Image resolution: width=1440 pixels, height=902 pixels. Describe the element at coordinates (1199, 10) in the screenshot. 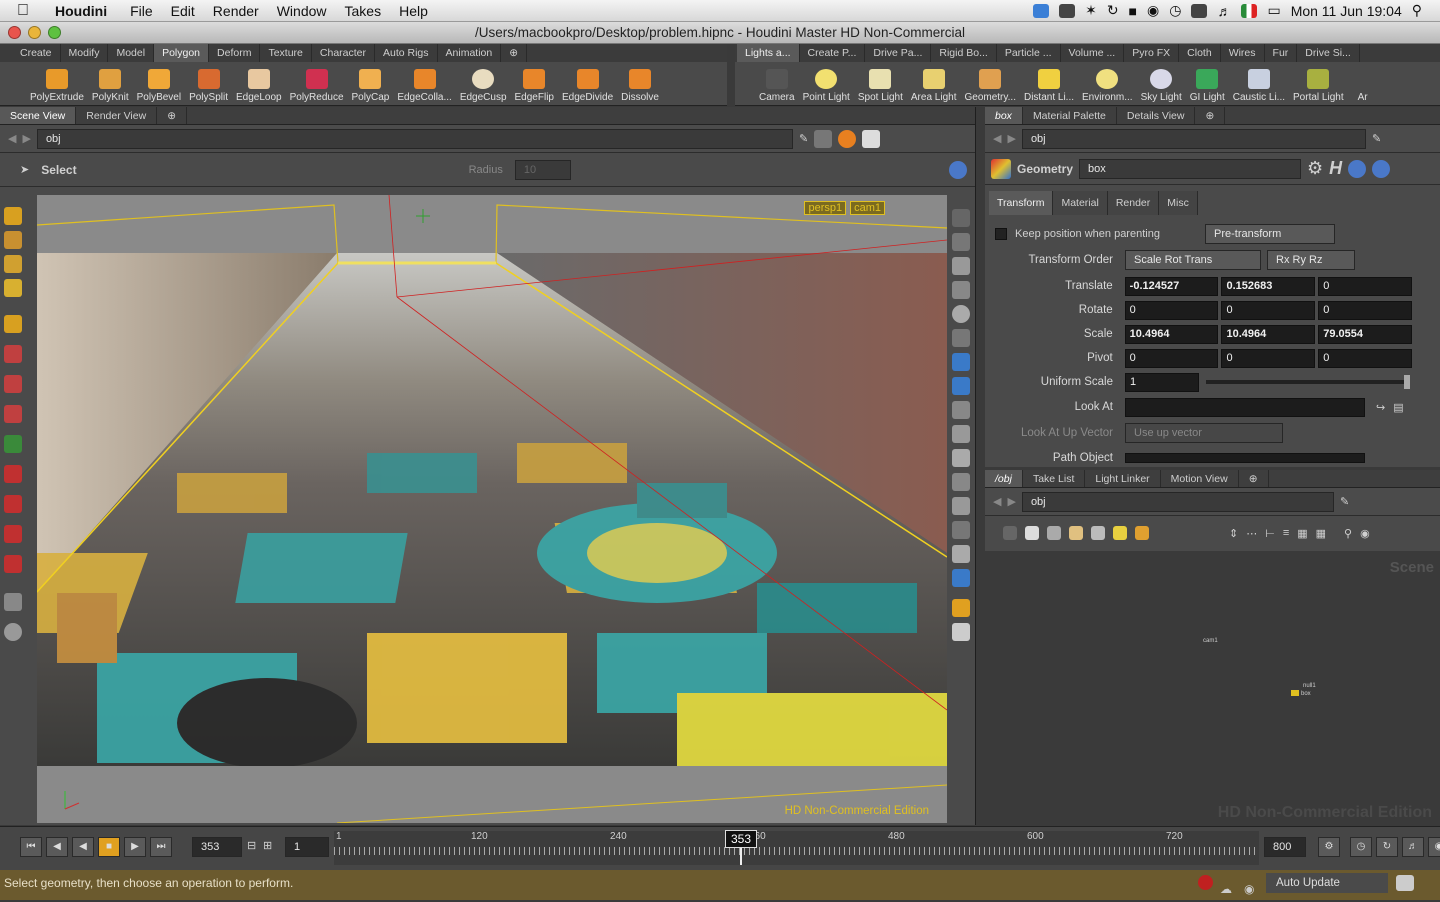

I see `display-icon` at that location.